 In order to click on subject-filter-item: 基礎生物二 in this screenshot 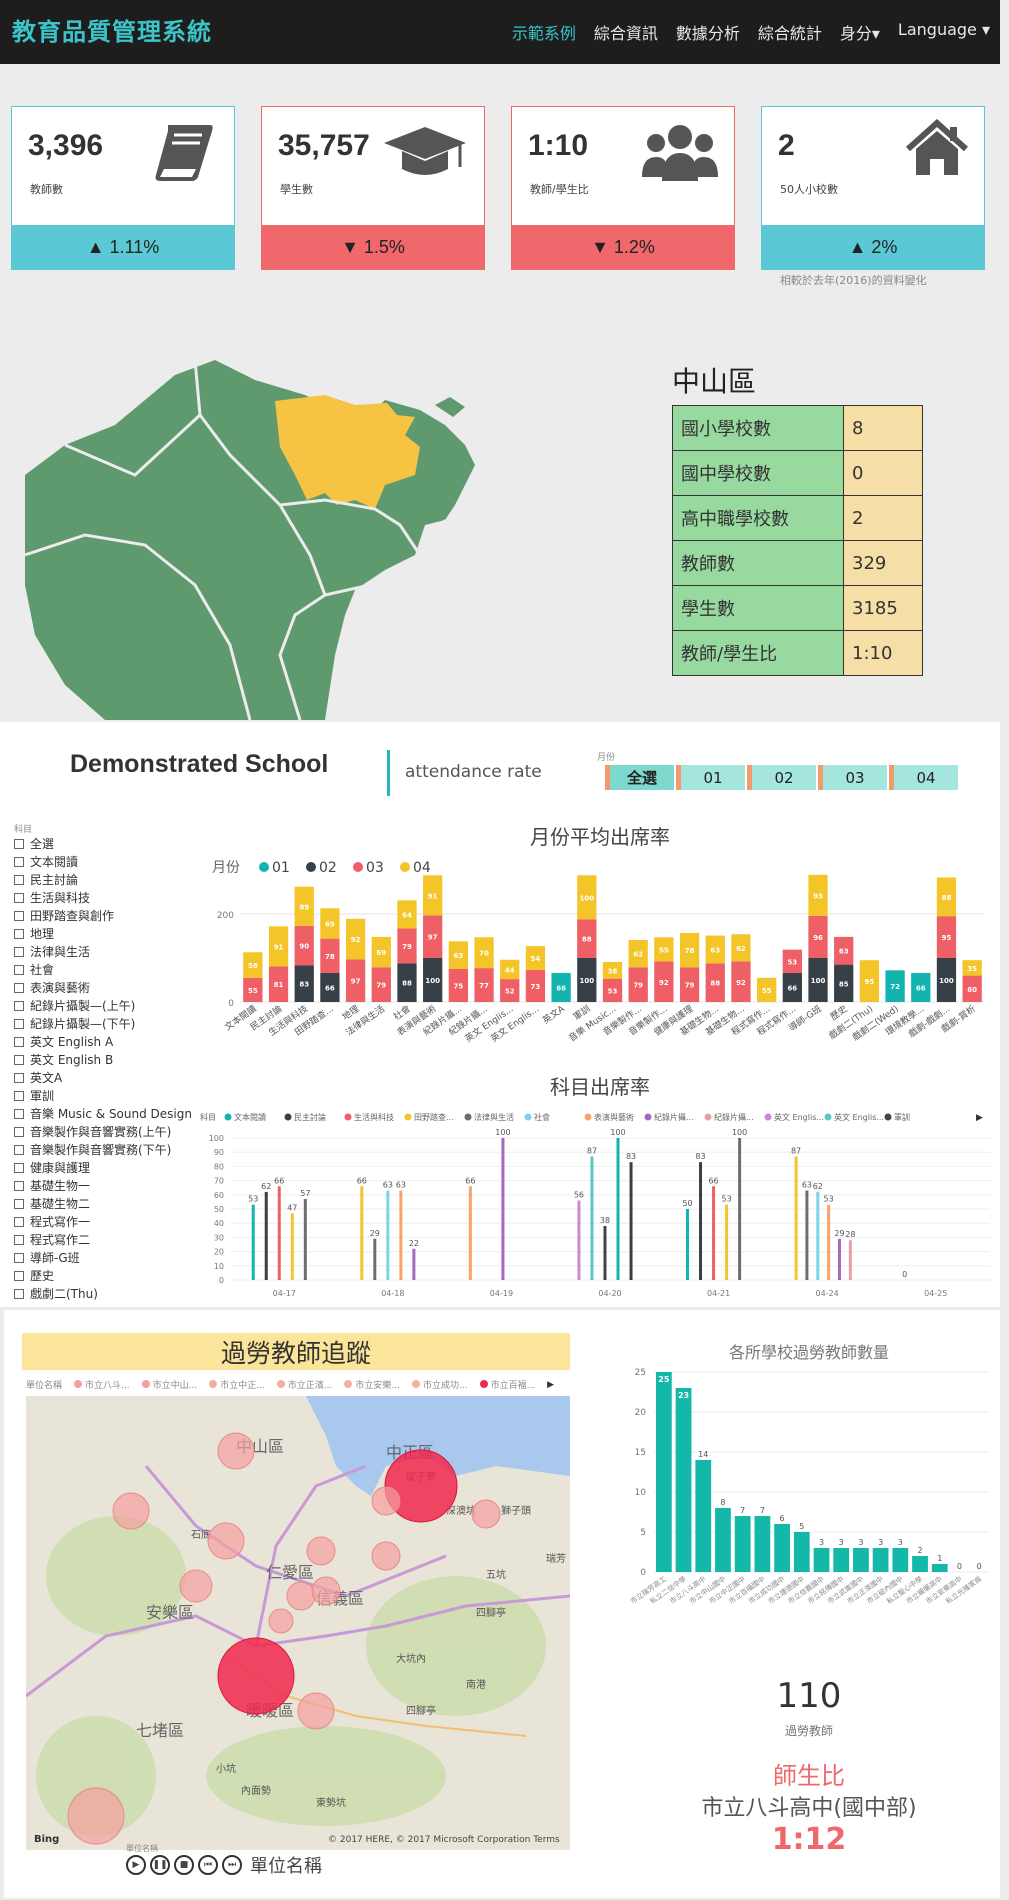, I will do `click(109, 1204)`.